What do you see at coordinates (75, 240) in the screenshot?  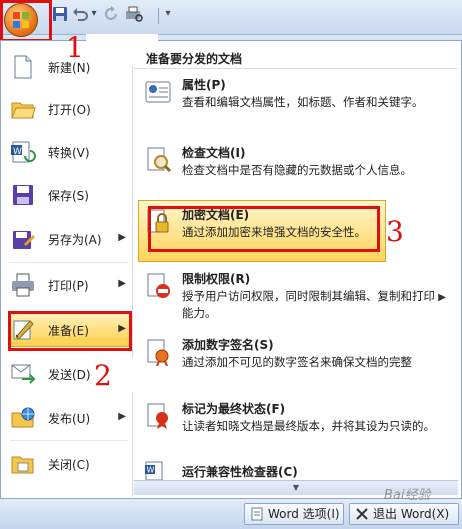 I see `menu-item-label: 另存为(A)` at bounding box center [75, 240].